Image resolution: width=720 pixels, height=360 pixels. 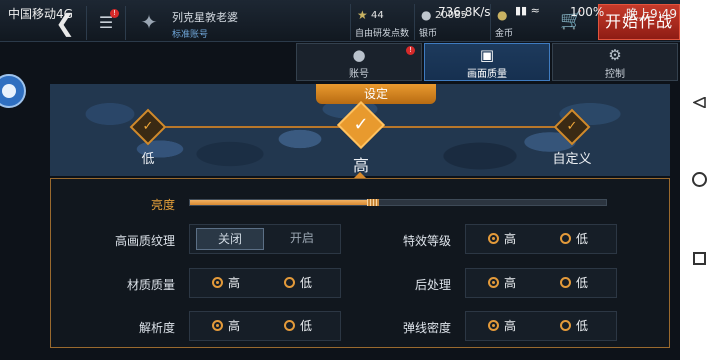 What do you see at coordinates (144, 241) in the screenshot?
I see `hd-texture-label: 高画质纹理` at bounding box center [144, 241].